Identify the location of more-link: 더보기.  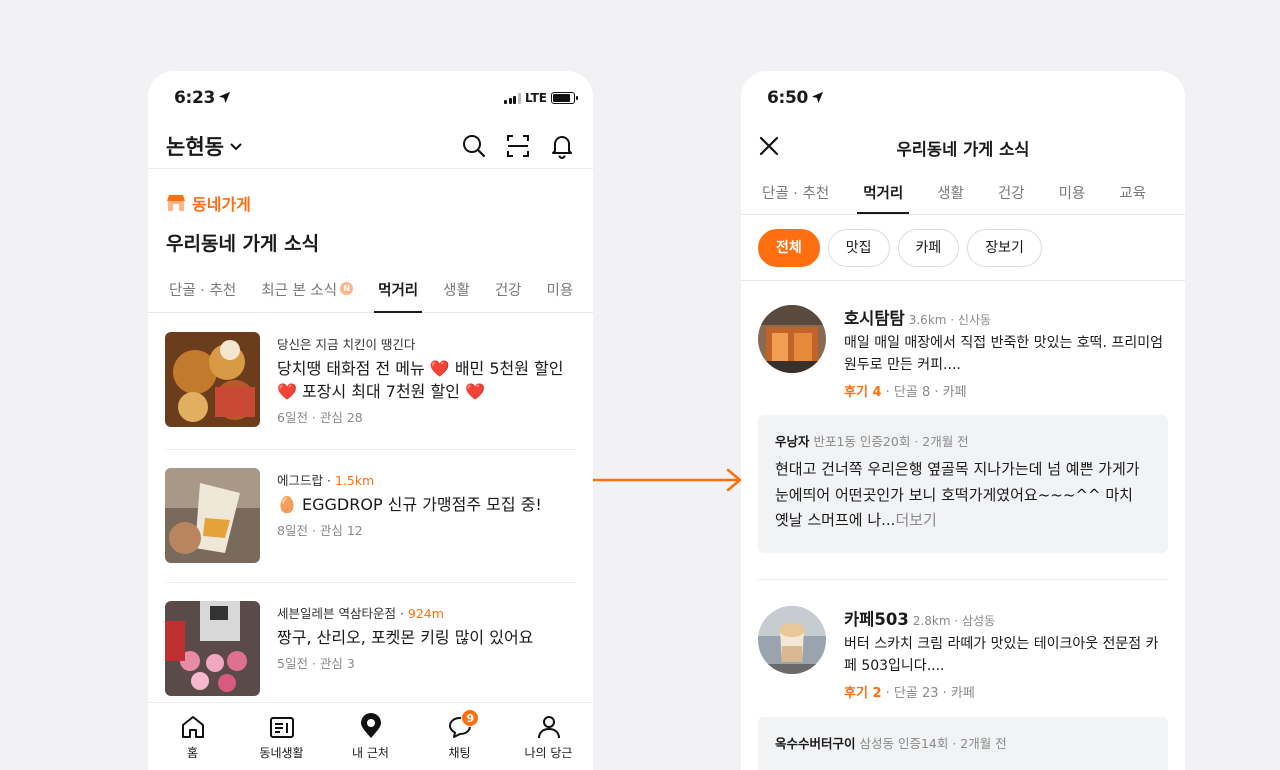
(915, 520).